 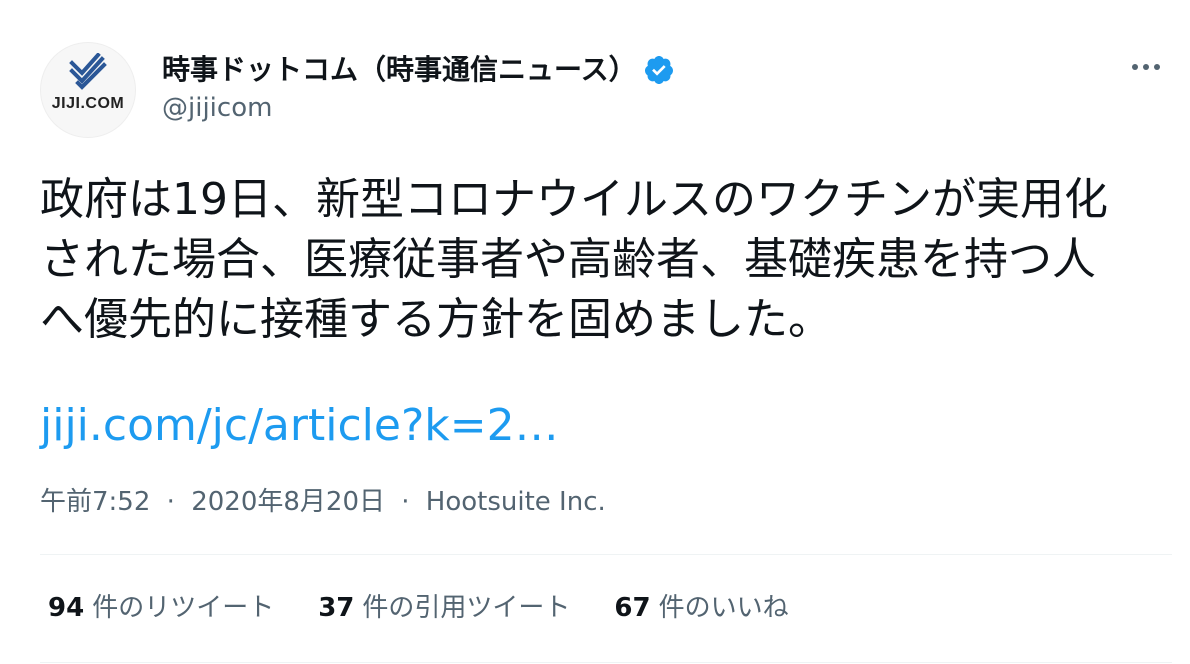 I want to click on quote-tweets-count: 37, so click(x=336, y=608).